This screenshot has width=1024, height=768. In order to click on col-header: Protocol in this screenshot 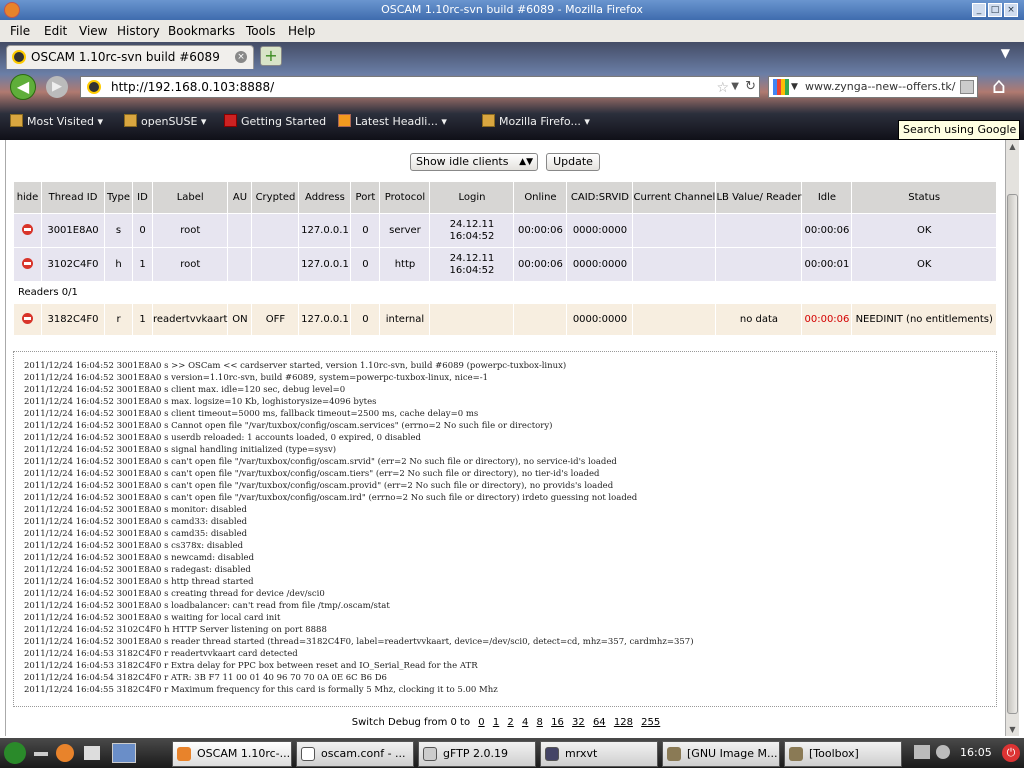, I will do `click(405, 197)`.